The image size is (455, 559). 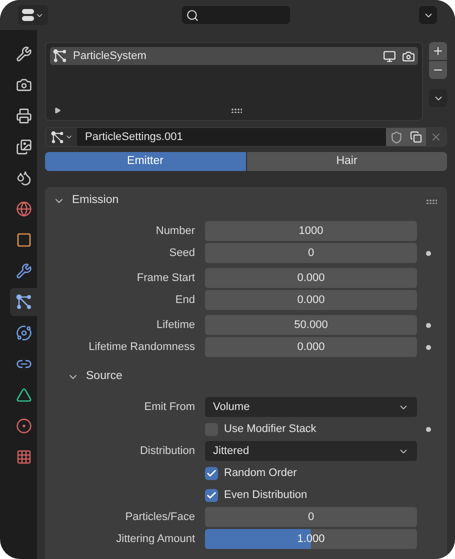 I want to click on editor-type-button, so click(x=33, y=15).